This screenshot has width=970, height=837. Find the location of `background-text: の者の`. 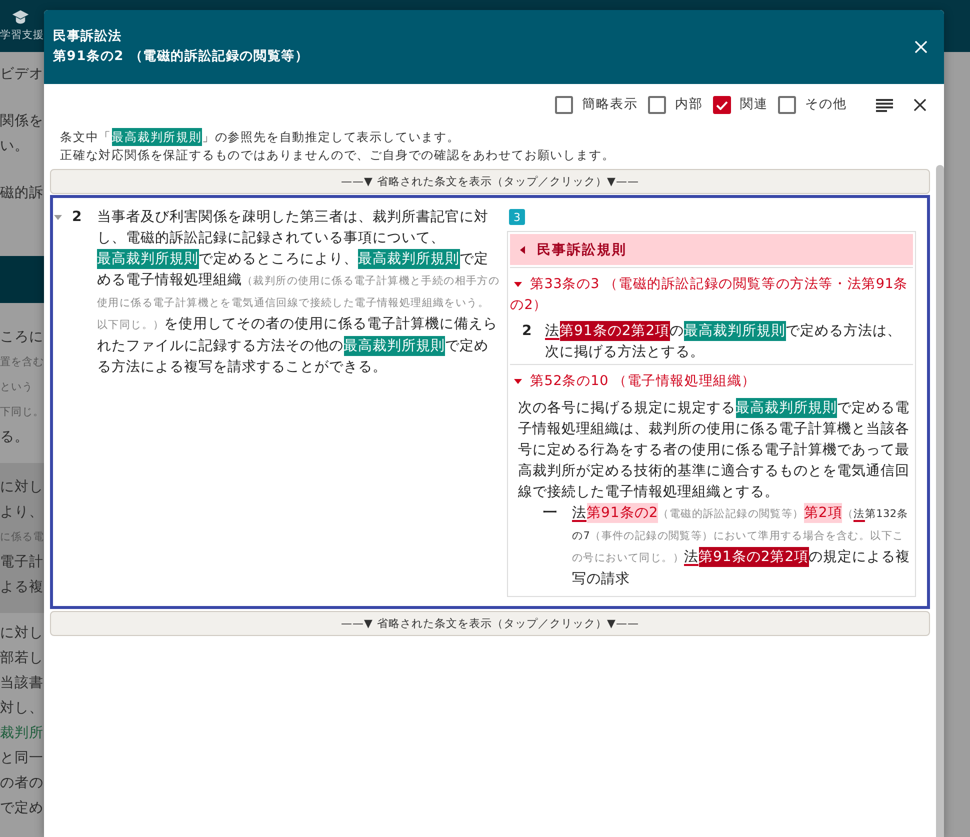

background-text: の者の is located at coordinates (22, 783).